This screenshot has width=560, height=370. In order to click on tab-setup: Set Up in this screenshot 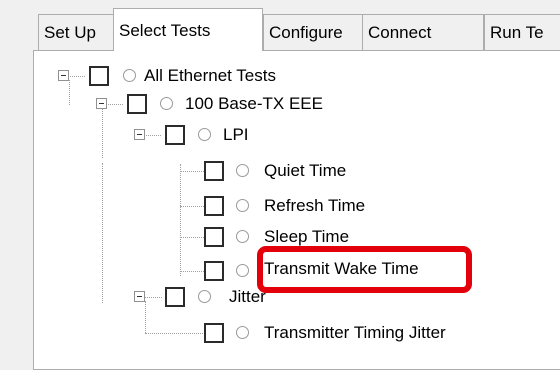, I will do `click(76, 32)`.